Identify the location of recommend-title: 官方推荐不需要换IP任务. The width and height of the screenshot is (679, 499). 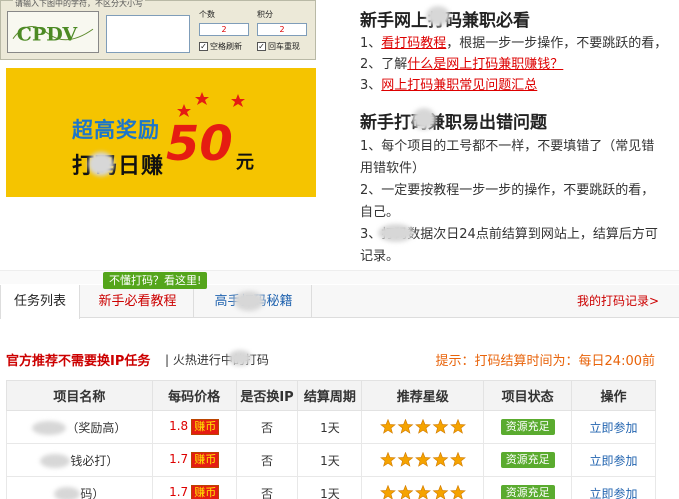
(78, 361).